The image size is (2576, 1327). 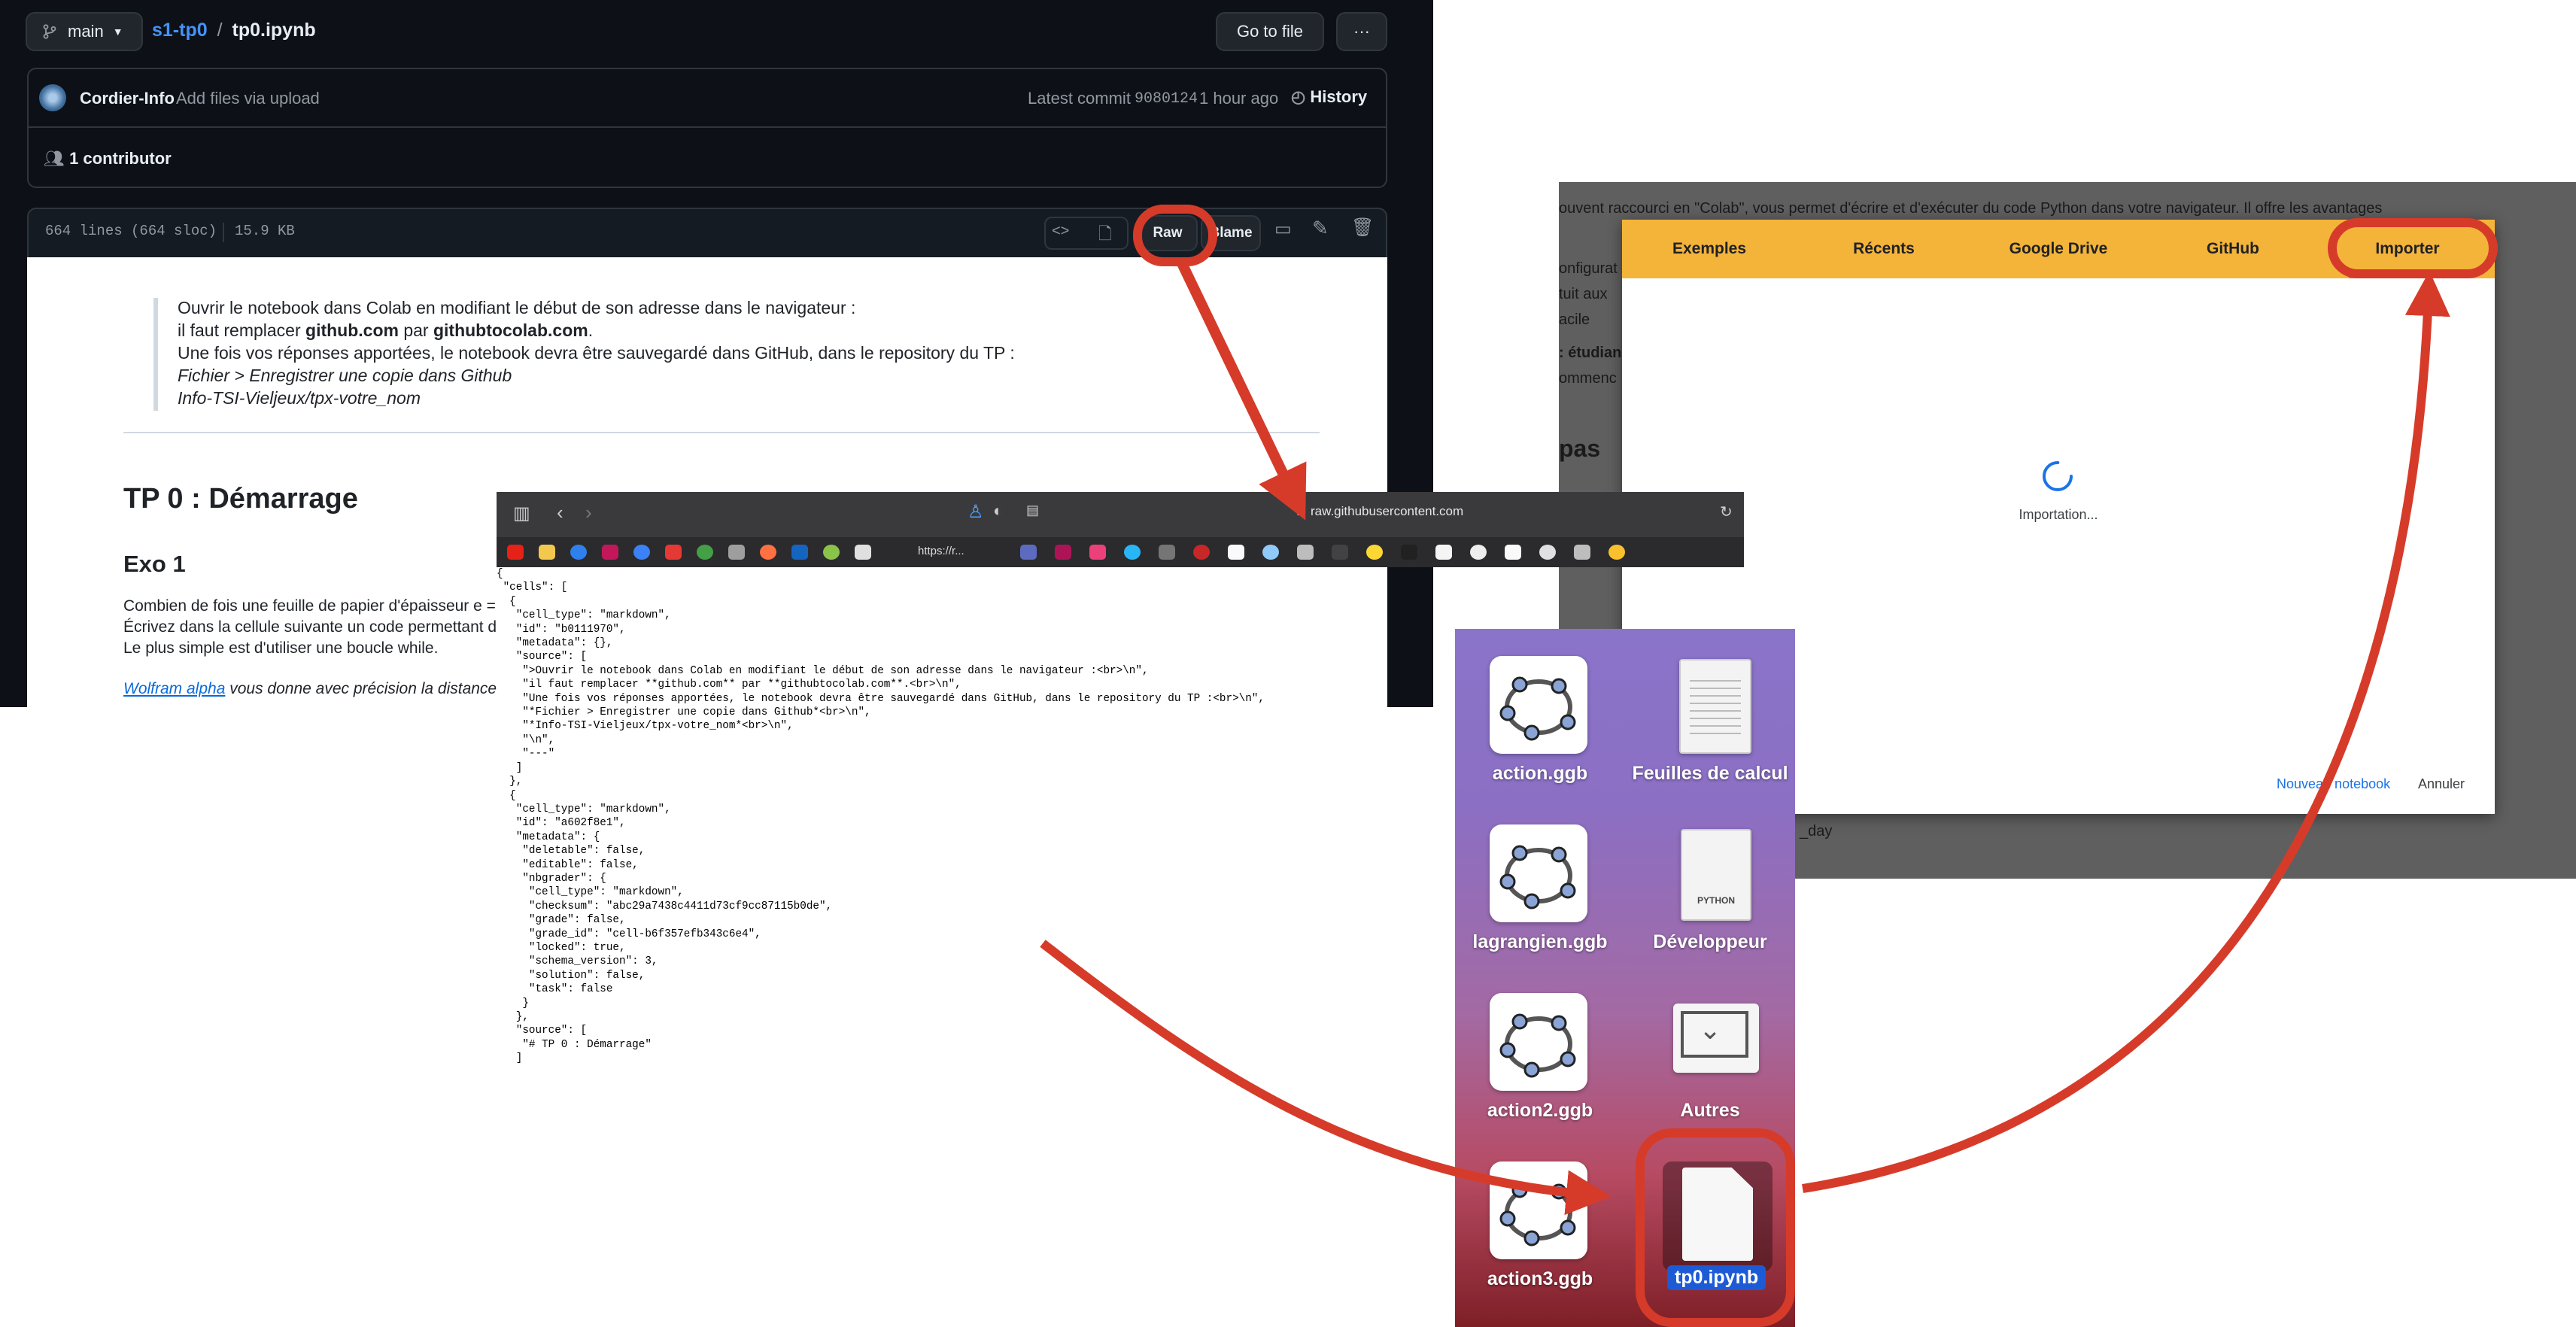 What do you see at coordinates (1326, 1078) in the screenshot?
I see `arrow-json-to-file` at bounding box center [1326, 1078].